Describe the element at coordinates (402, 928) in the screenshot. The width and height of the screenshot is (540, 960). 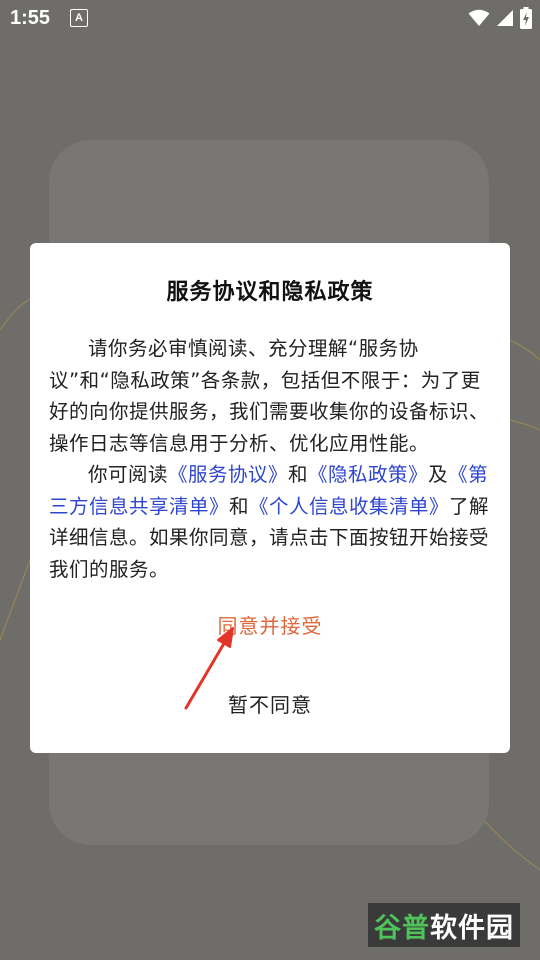
I see `watermark-text-green: 谷普` at that location.